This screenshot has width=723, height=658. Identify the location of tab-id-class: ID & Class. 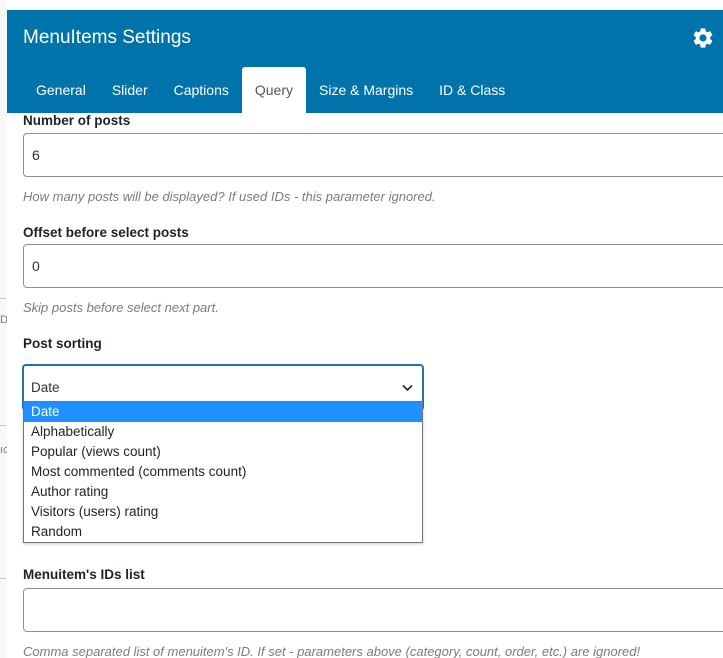
(472, 90).